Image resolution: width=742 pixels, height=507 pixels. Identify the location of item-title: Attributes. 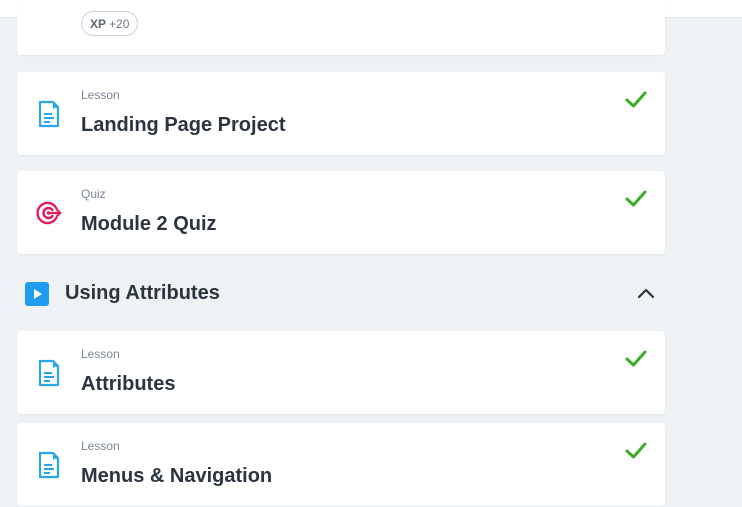
(128, 384).